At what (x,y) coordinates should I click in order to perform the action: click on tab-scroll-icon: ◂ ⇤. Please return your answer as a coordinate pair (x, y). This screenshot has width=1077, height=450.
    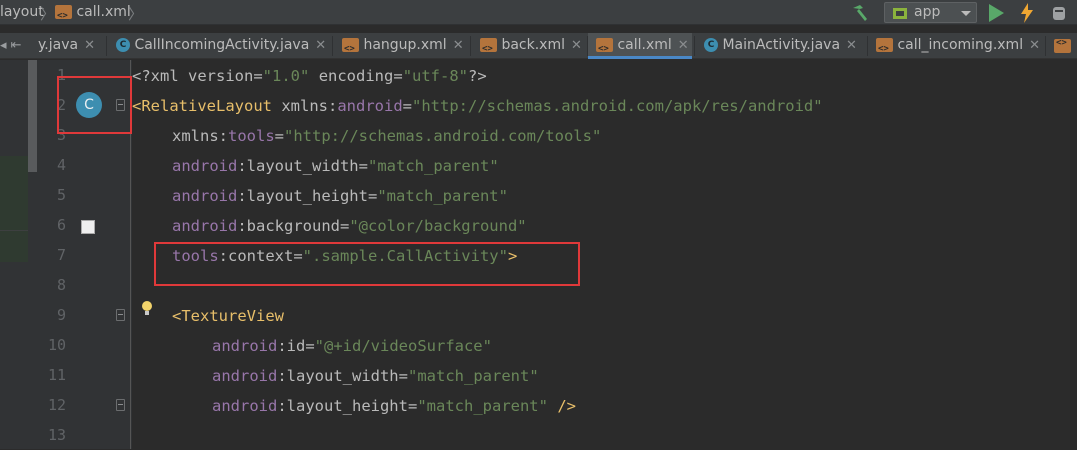
    Looking at the image, I should click on (11, 45).